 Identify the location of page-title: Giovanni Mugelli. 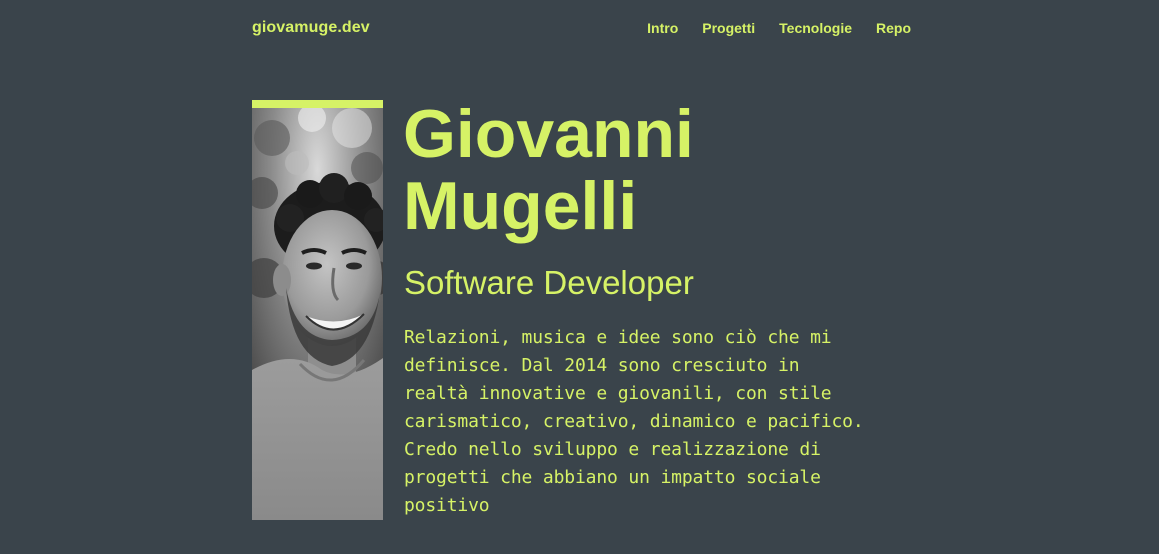
(653, 170).